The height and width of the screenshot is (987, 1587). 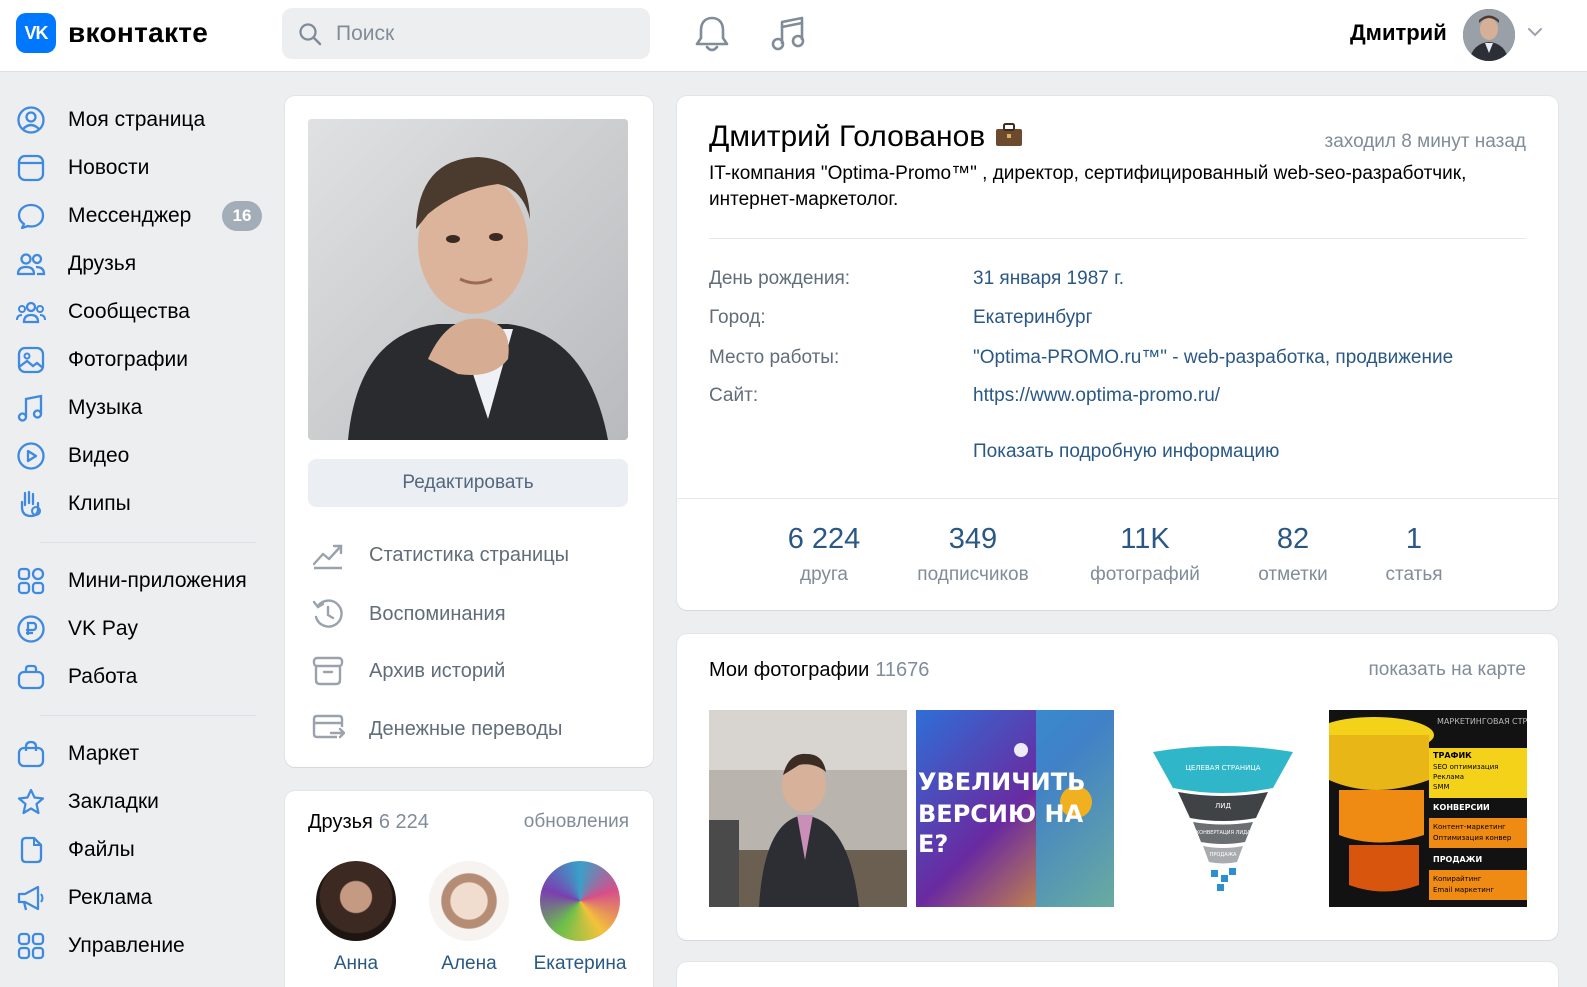 I want to click on vk-logo: VK вконтакте, so click(x=112, y=33).